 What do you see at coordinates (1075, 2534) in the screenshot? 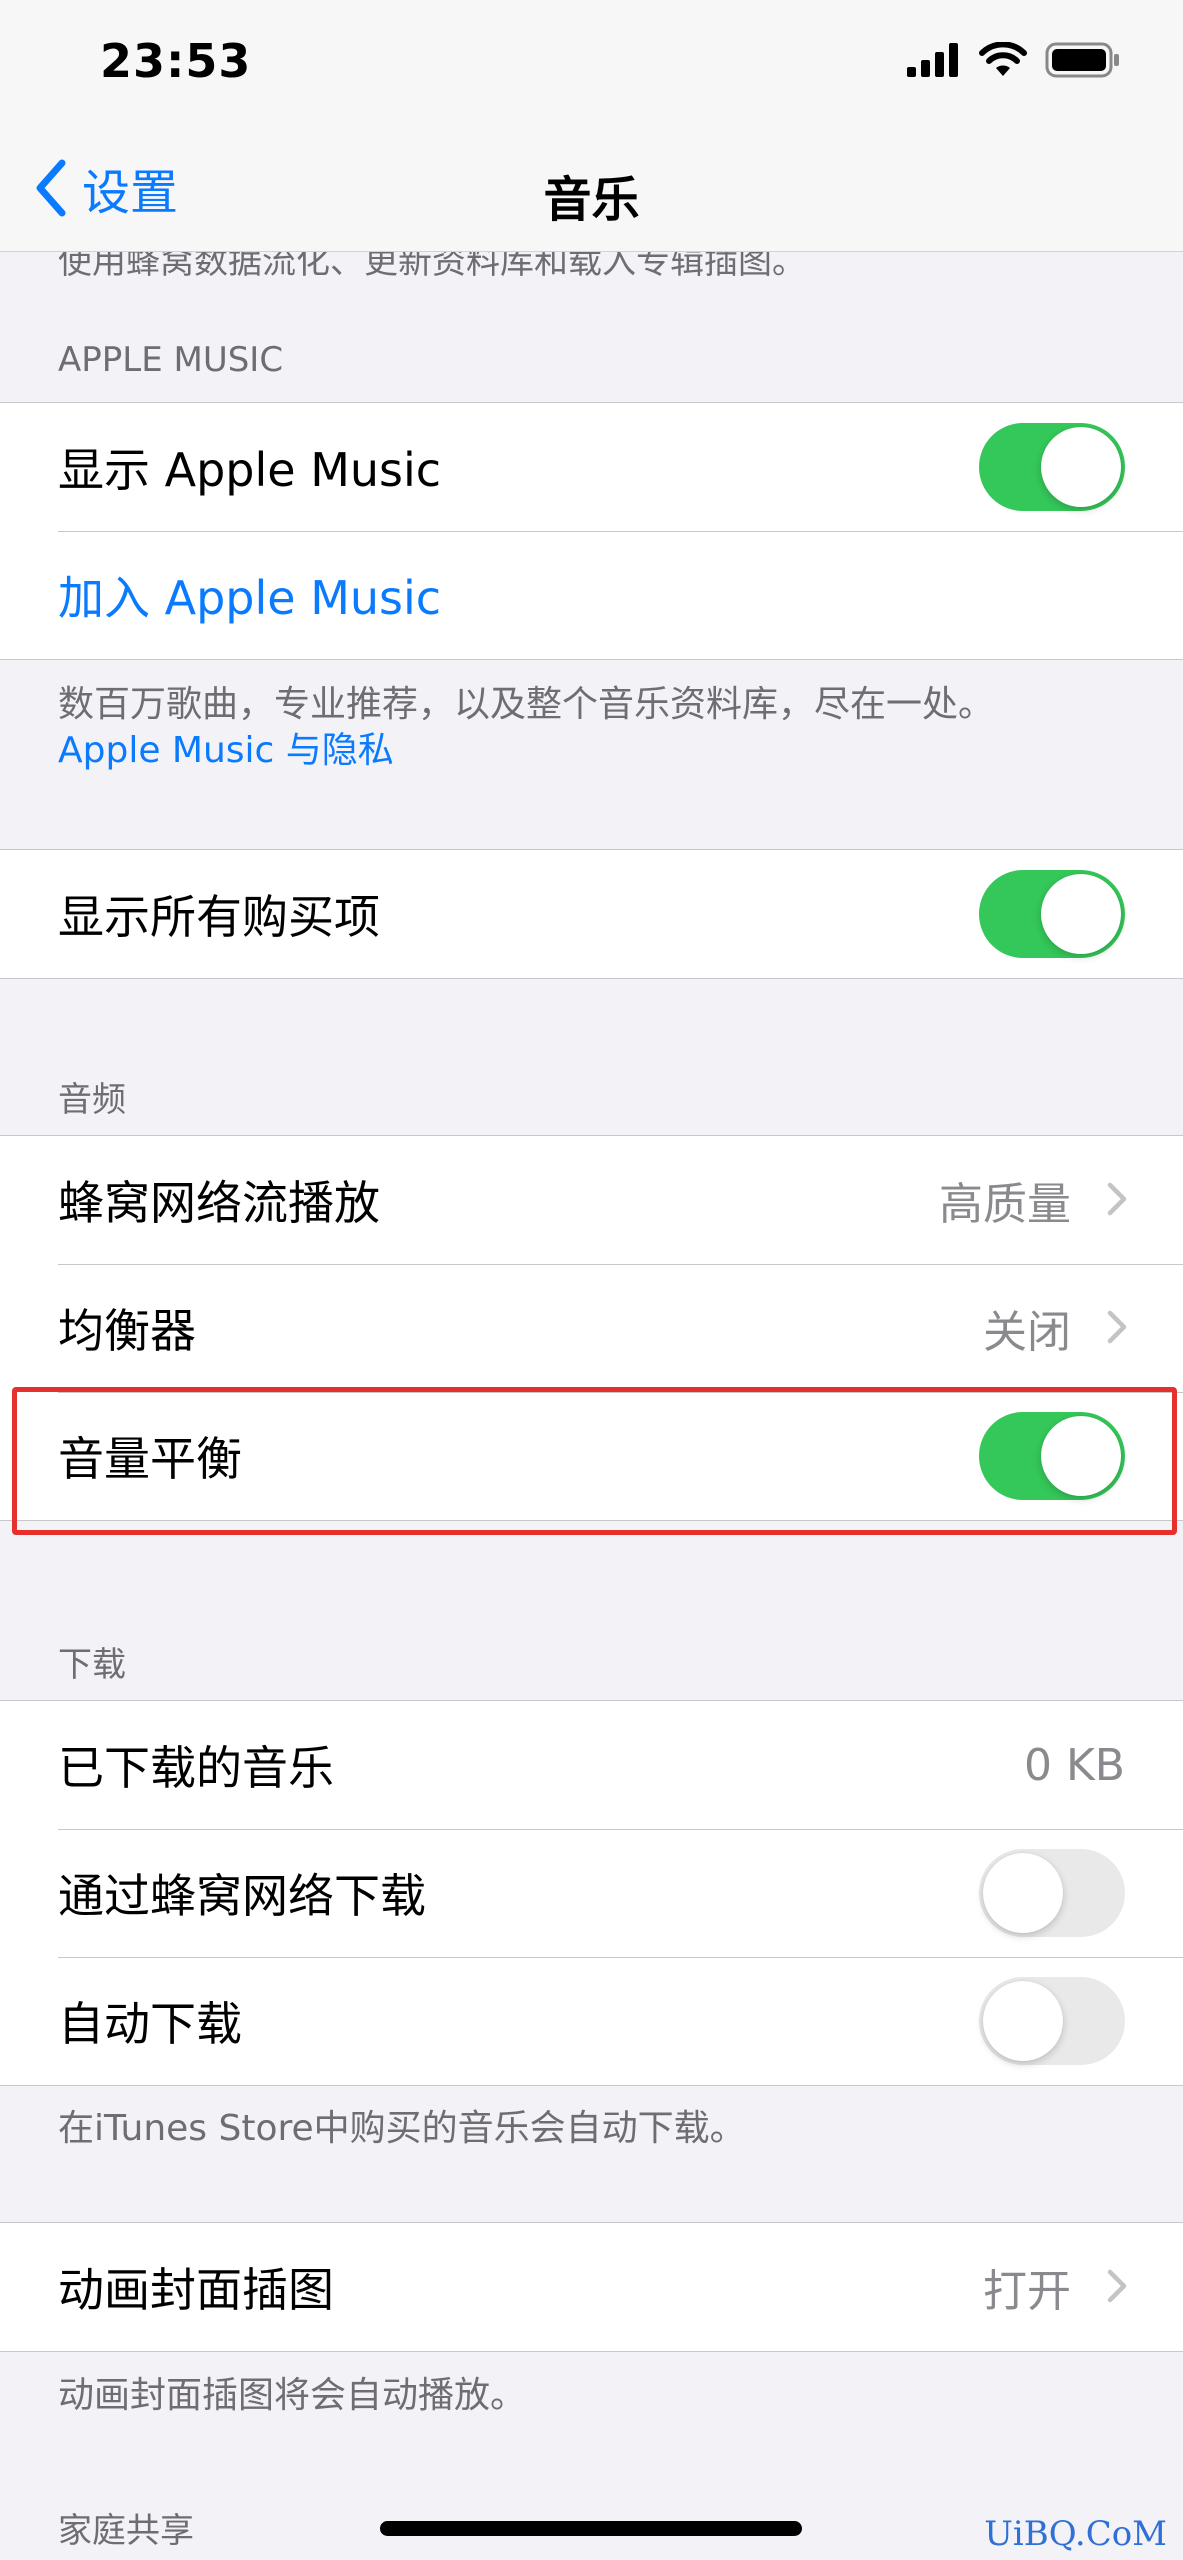
I see `watermark: UiBQ.CoM` at bounding box center [1075, 2534].